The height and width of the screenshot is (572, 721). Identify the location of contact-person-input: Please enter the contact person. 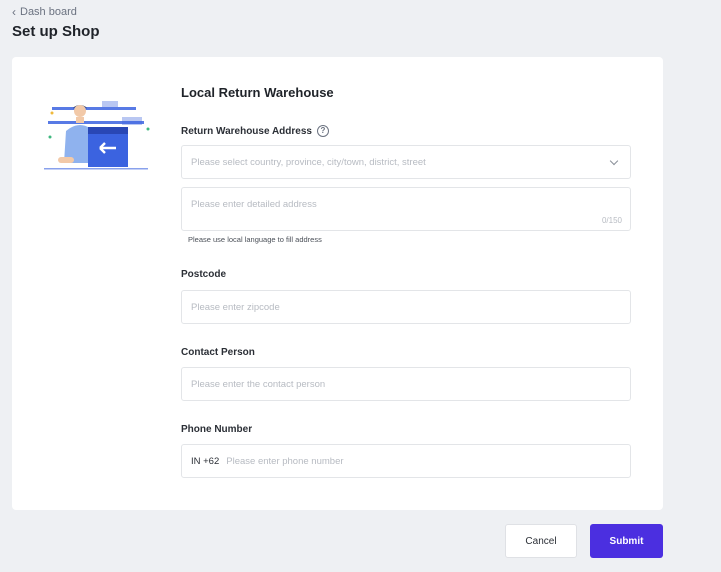
(406, 384).